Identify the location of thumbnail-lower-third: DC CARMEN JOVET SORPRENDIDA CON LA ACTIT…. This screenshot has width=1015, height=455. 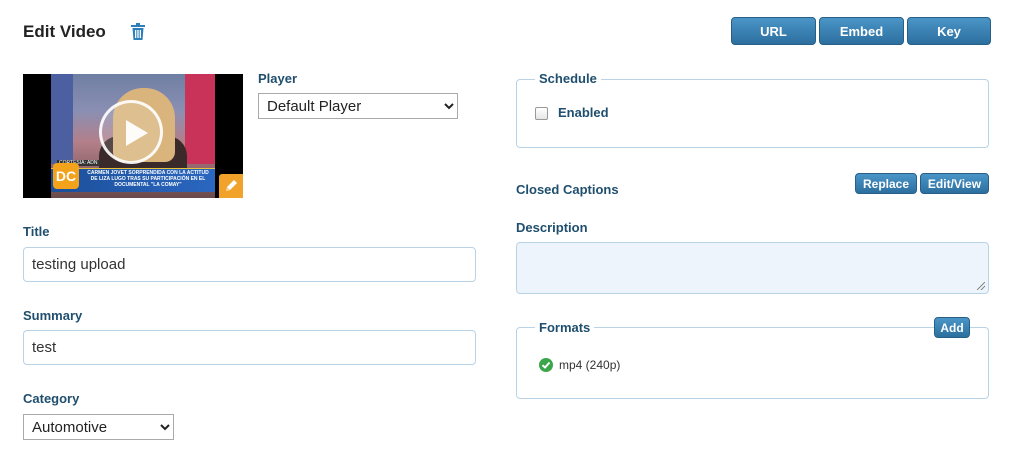
(133, 177).